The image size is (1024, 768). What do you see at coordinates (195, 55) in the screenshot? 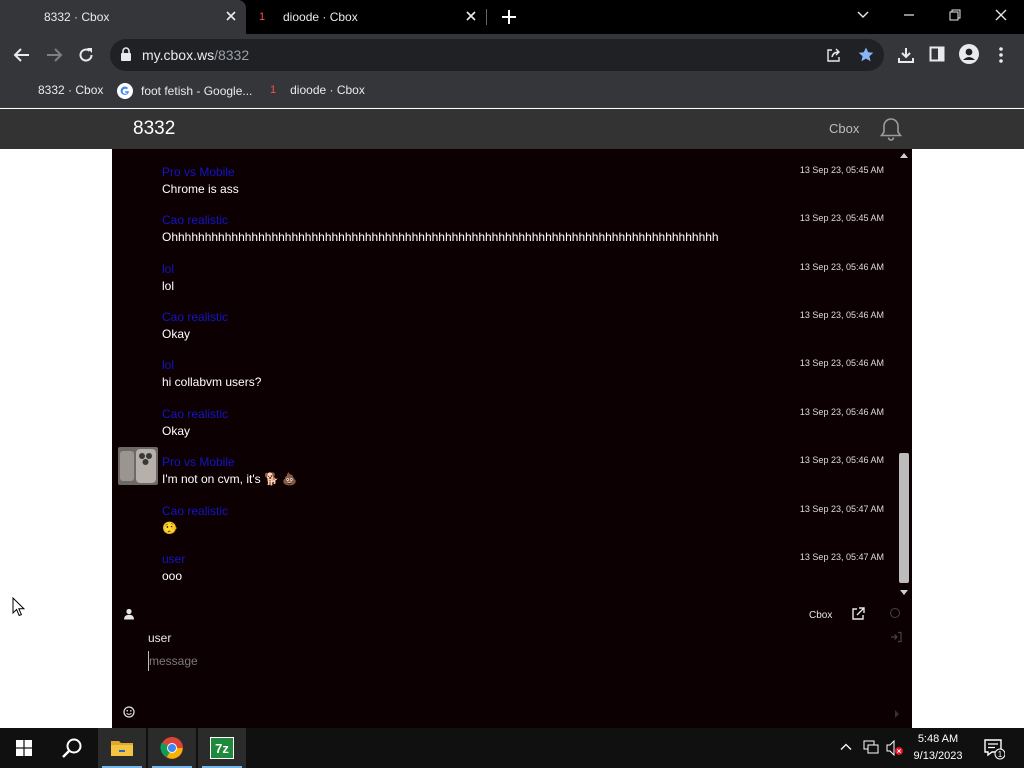
I see `url-text: my.cbox.ws/8332` at bounding box center [195, 55].